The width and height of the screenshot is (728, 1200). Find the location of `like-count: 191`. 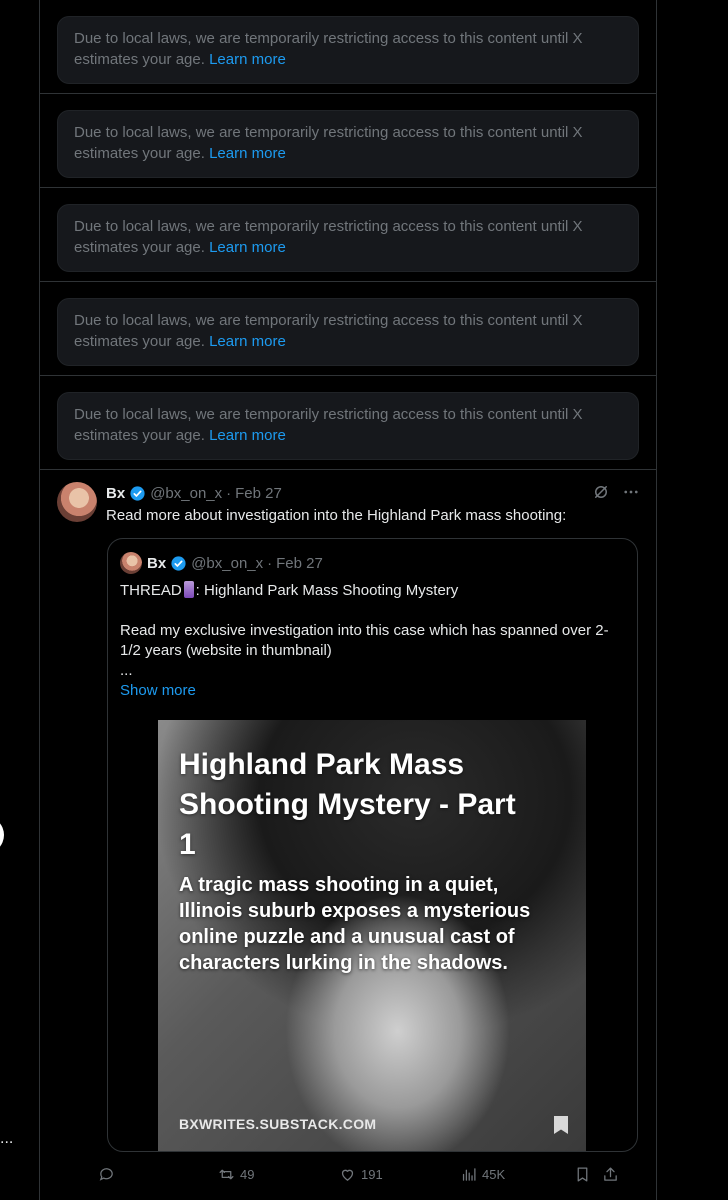

like-count: 191 is located at coordinates (372, 1174).